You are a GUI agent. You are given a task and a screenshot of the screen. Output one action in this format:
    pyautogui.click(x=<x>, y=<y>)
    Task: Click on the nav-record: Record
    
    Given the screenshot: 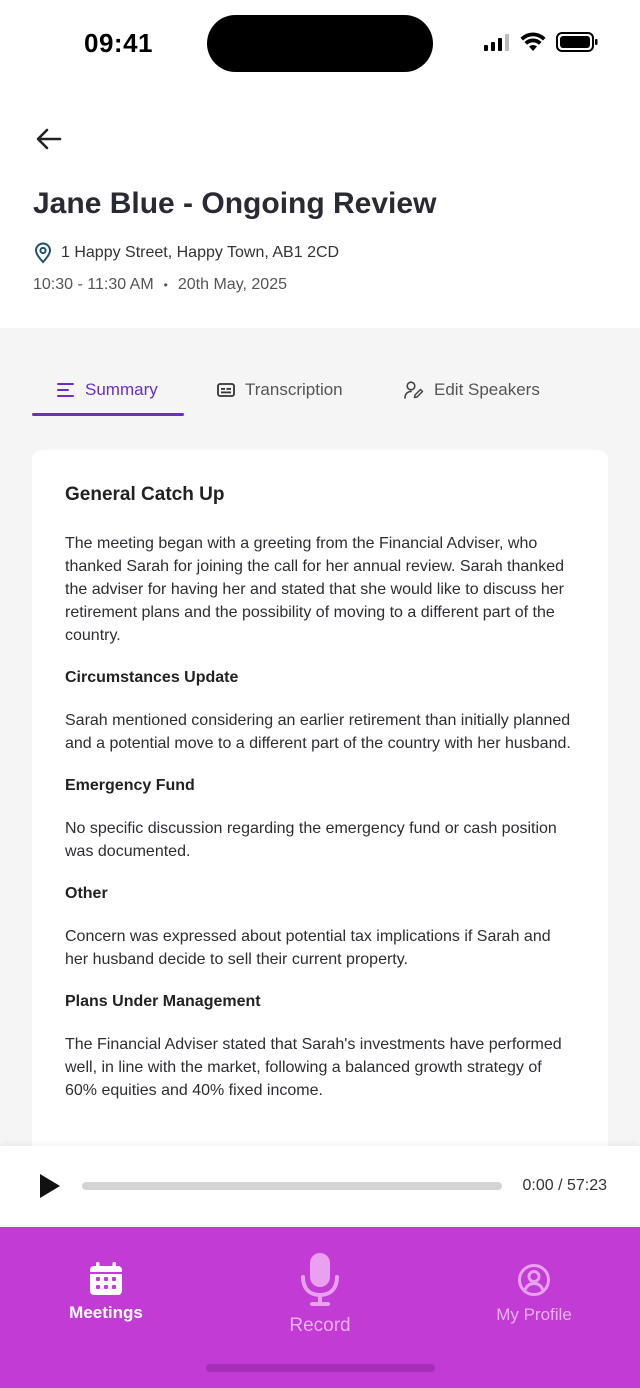 What is the action you would take?
    pyautogui.click(x=320, y=1294)
    